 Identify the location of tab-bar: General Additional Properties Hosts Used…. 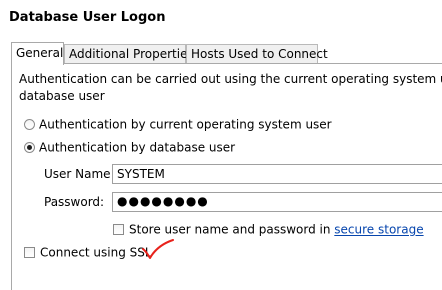
(221, 53).